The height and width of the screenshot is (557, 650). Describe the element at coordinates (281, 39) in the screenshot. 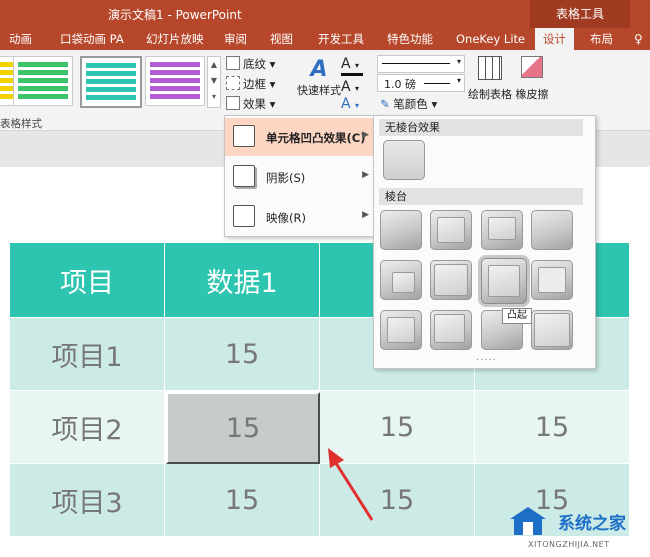

I see `tab-view: 视图` at that location.